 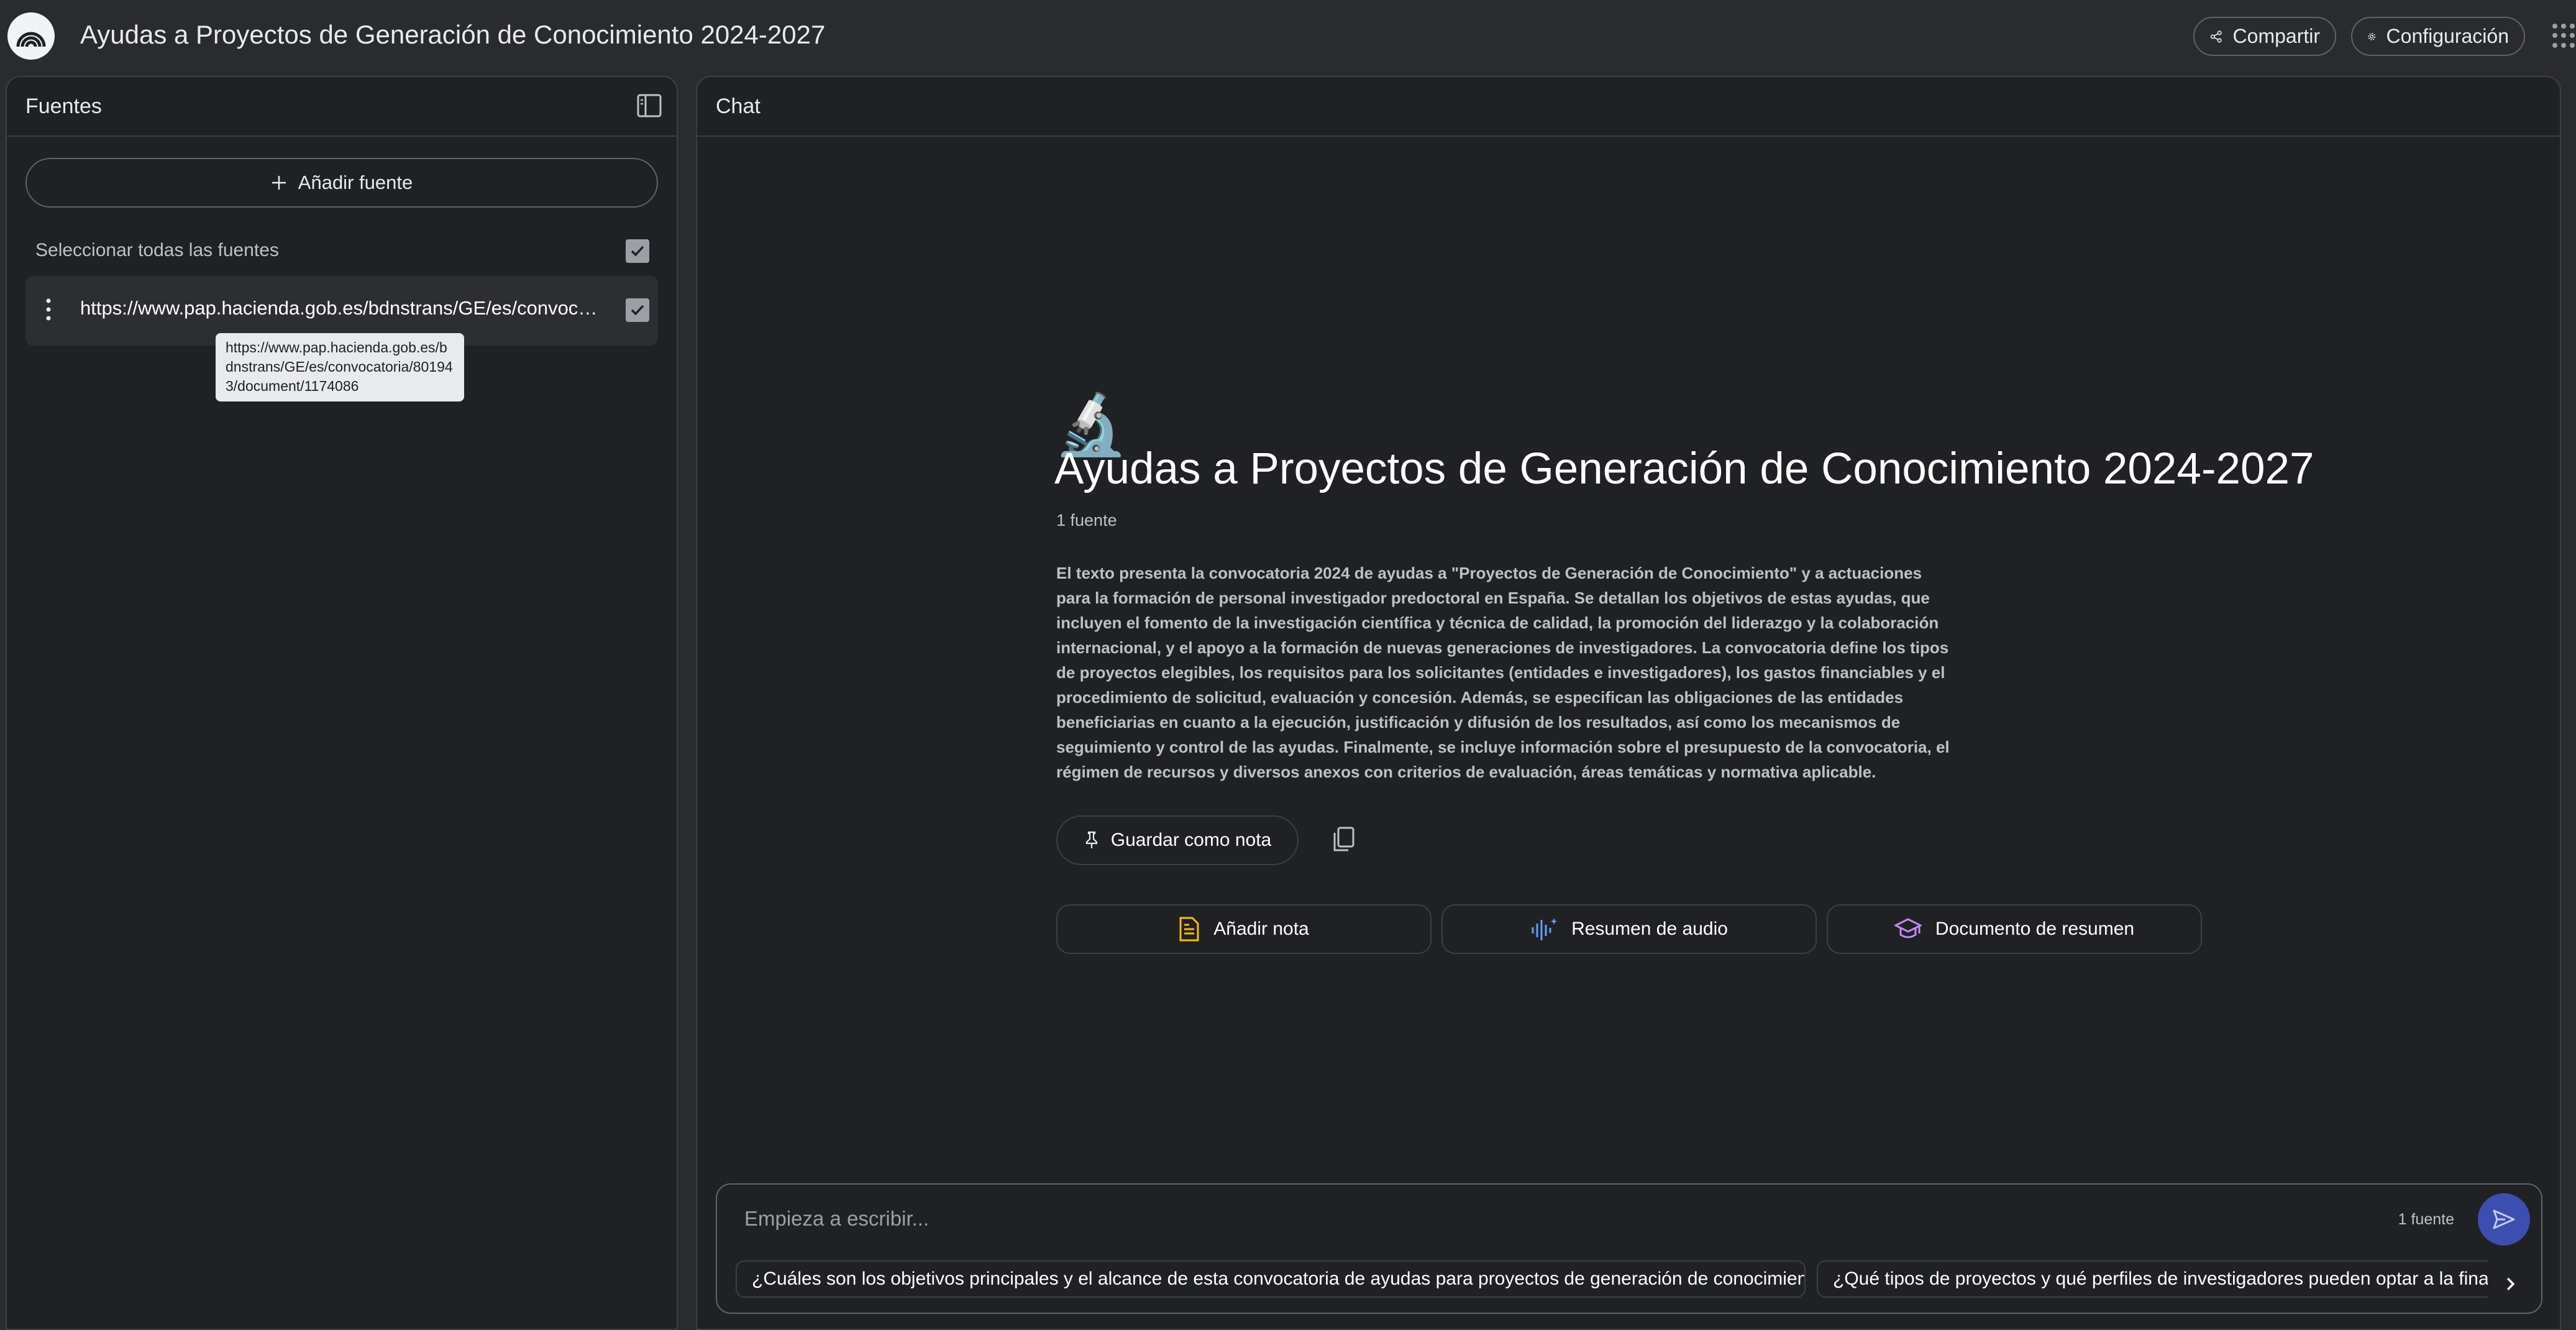 I want to click on source-count: 1 fuente, so click(x=1086, y=520).